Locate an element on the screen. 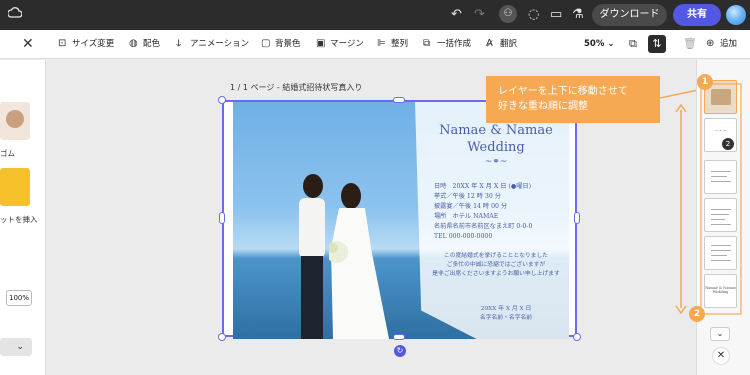 This screenshot has width=750, height=375. invitation-title-line2: Wedding is located at coordinates (496, 147).